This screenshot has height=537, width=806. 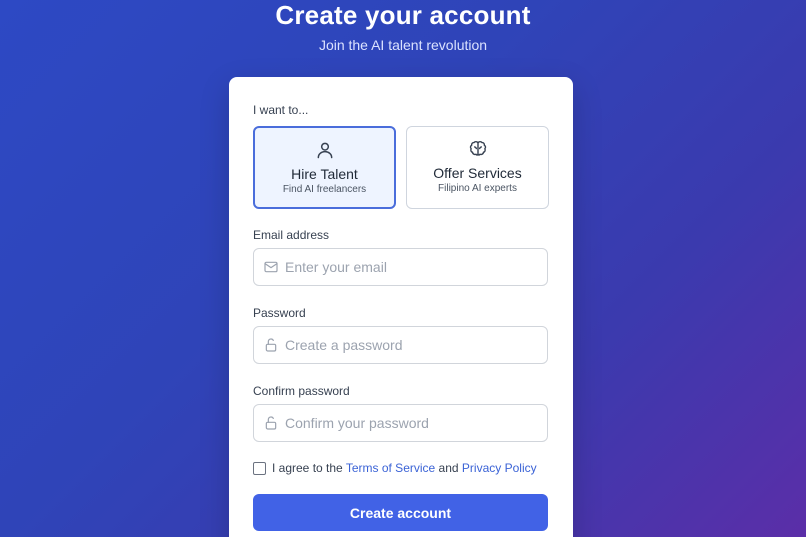 What do you see at coordinates (477, 188) in the screenshot?
I see `role-subtitle: Filipino AI experts` at bounding box center [477, 188].